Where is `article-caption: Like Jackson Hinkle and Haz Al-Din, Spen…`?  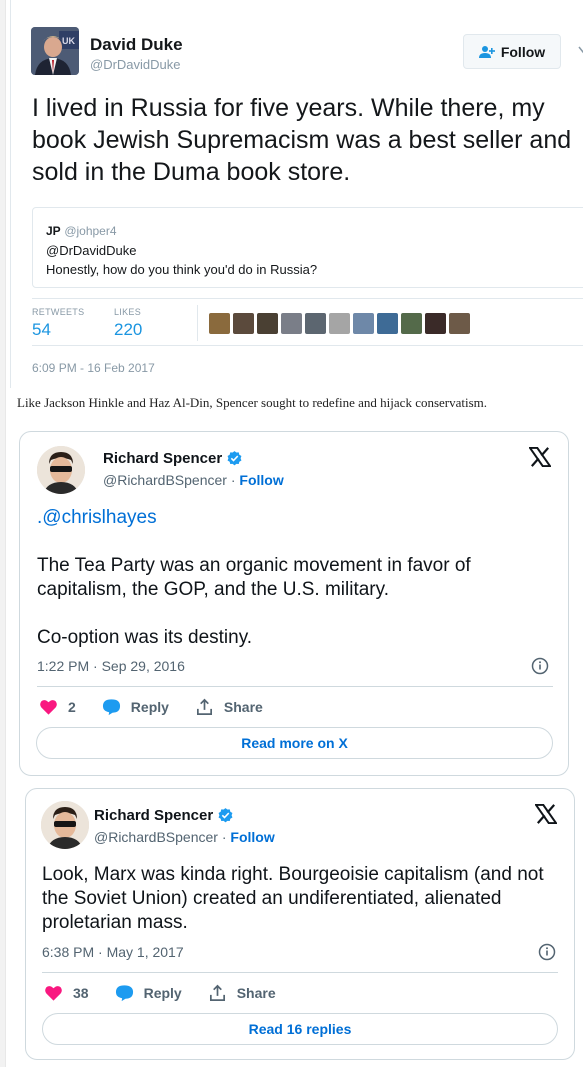 article-caption: Like Jackson Hinkle and Haz Al-Din, Spen… is located at coordinates (252, 402).